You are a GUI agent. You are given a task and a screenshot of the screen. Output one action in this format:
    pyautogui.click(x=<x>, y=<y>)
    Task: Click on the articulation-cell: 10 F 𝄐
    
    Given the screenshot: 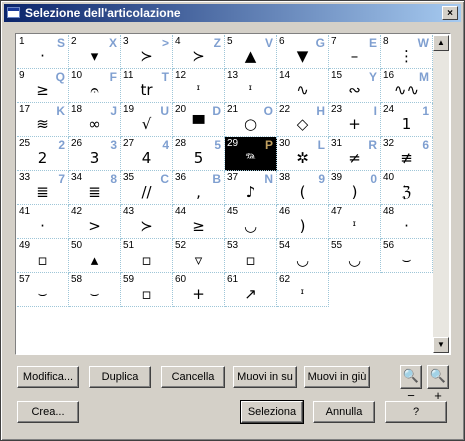 What is the action you would take?
    pyautogui.click(x=95, y=86)
    